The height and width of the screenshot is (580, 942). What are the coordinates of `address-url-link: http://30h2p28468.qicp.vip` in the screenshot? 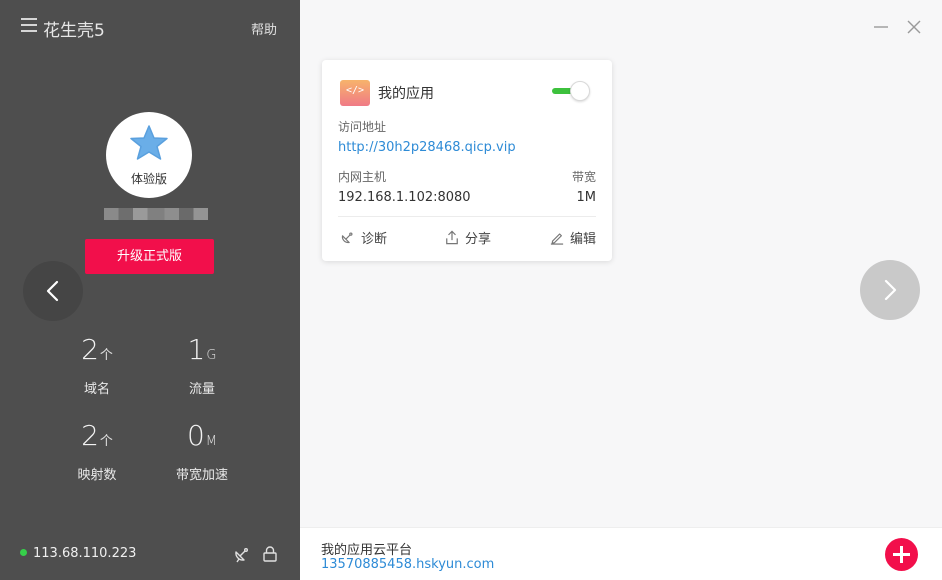 It's located at (427, 147).